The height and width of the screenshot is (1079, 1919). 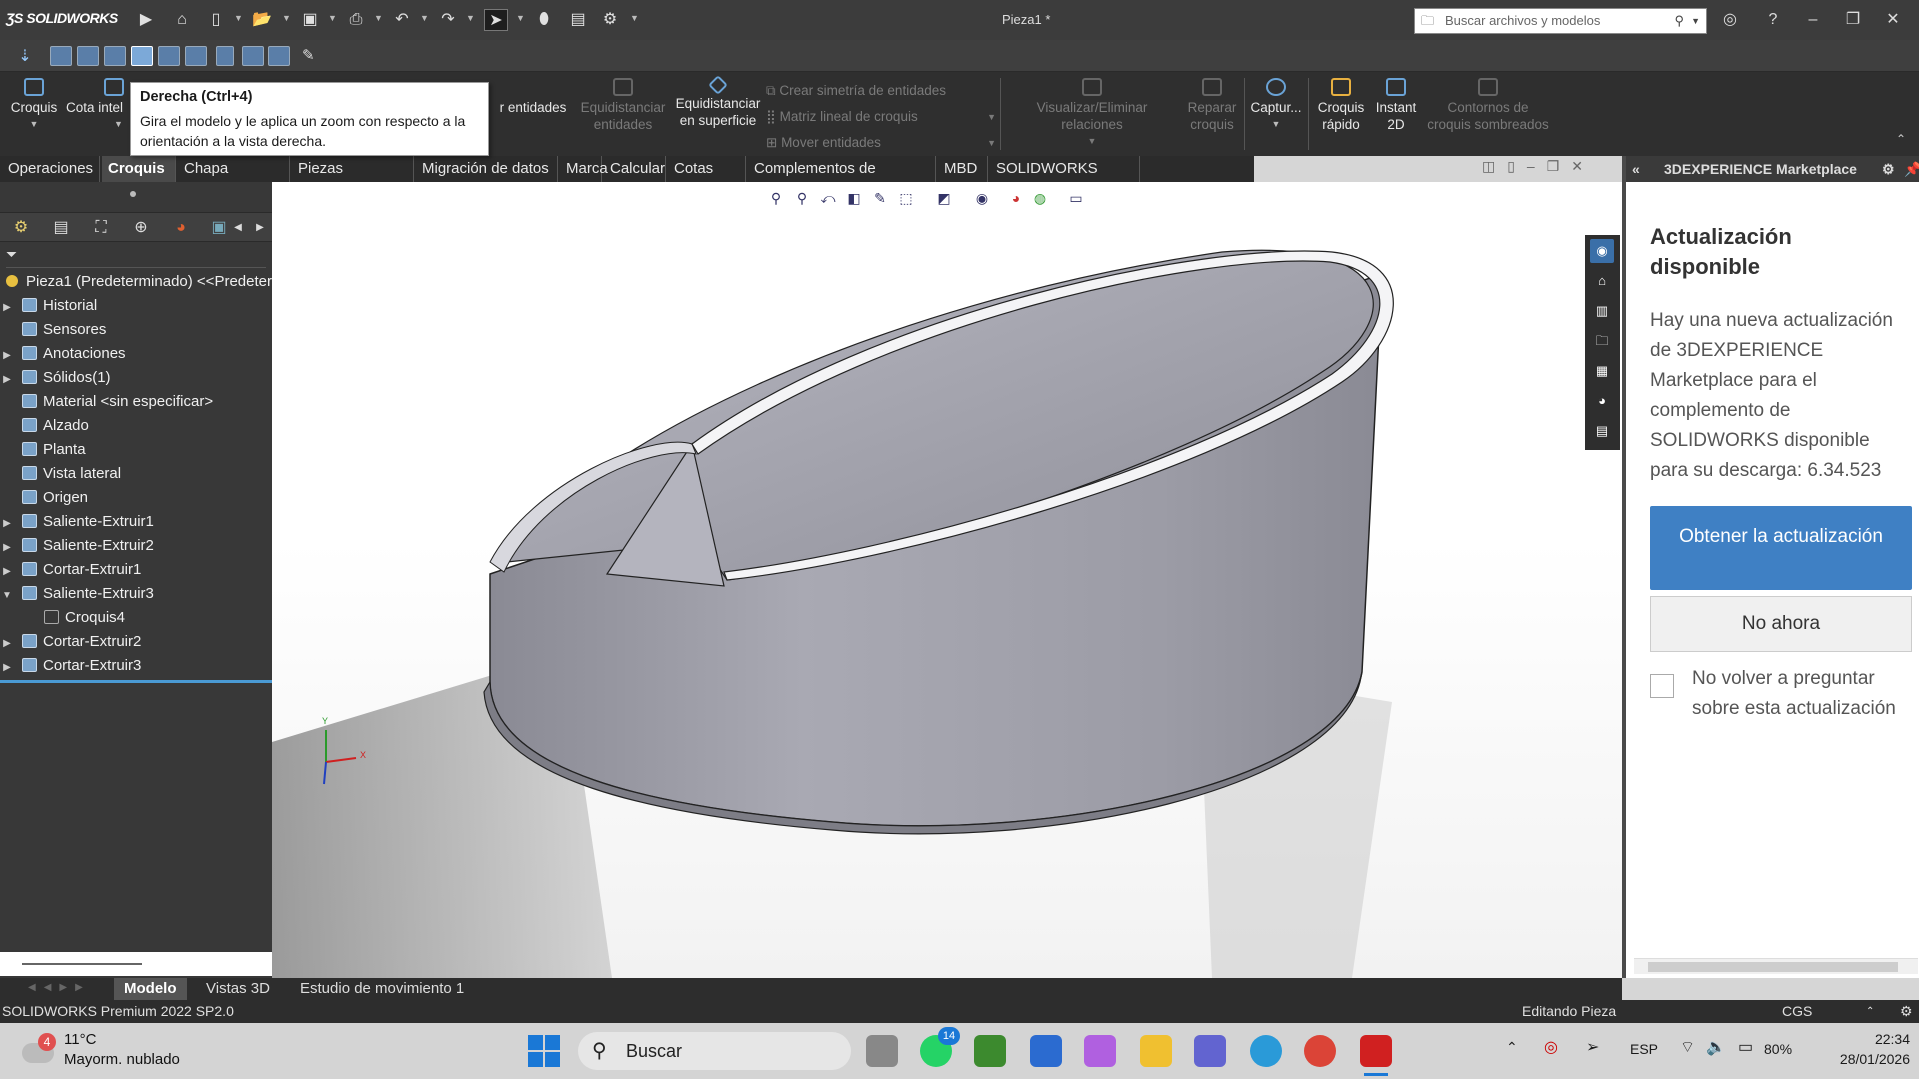 I want to click on tab-scroll-arrows: ◀◀▶▶, so click(x=68, y=989).